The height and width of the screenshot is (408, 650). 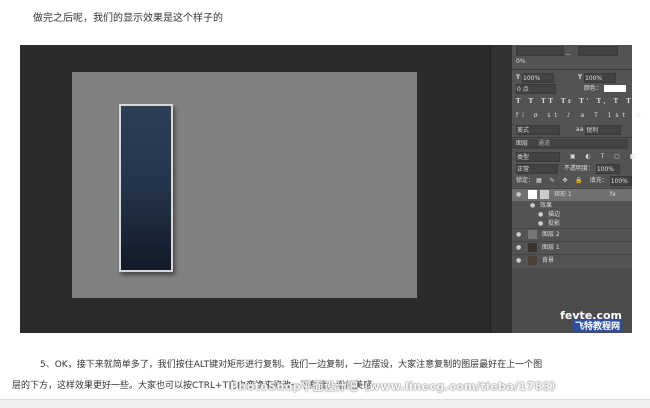 What do you see at coordinates (607, 169) in the screenshot?
I see `opacity-field: 100%` at bounding box center [607, 169].